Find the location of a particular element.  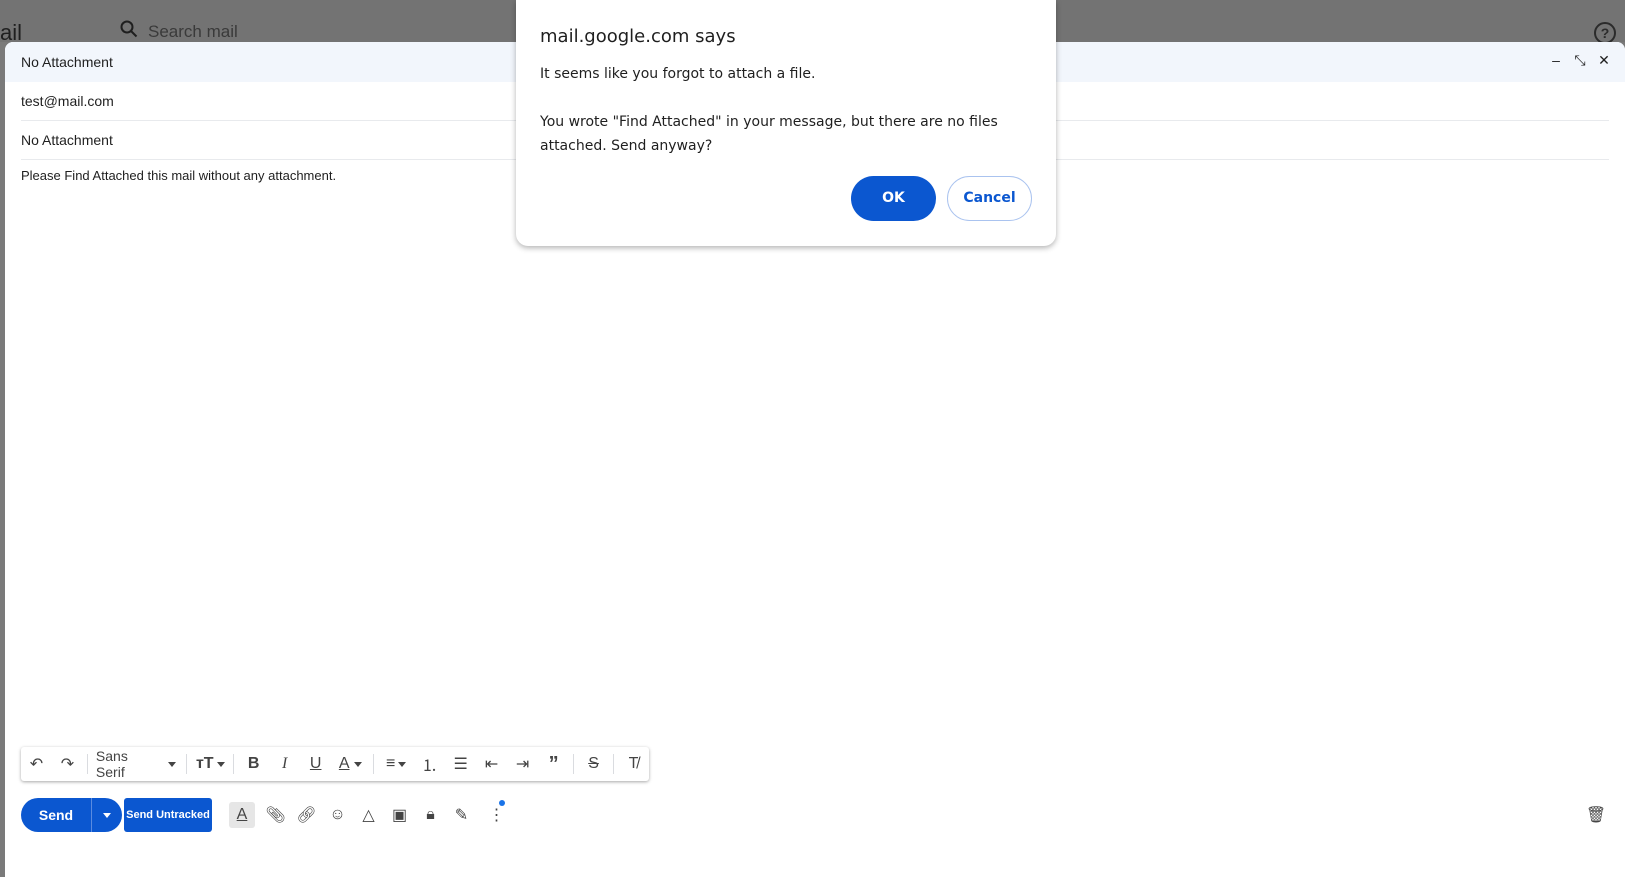

numbered-list-icon: ⒈ is located at coordinates (429, 764).